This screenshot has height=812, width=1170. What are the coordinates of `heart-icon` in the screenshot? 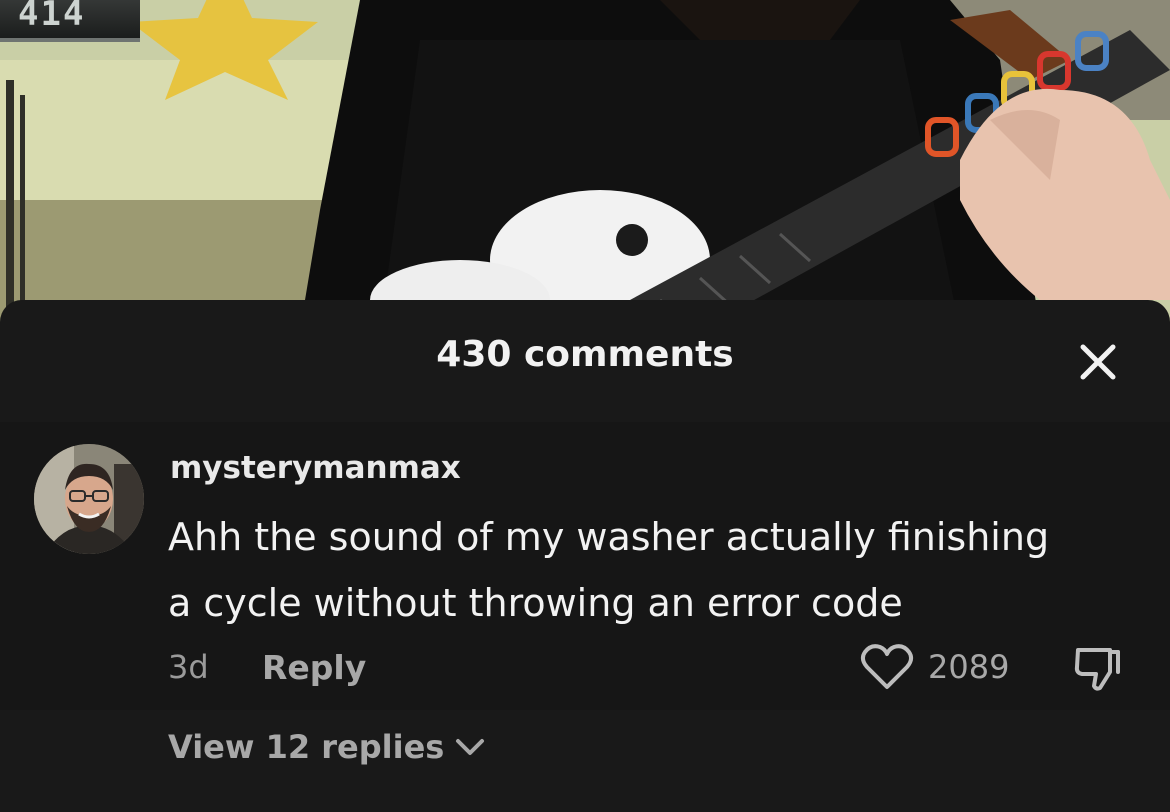 It's located at (887, 666).